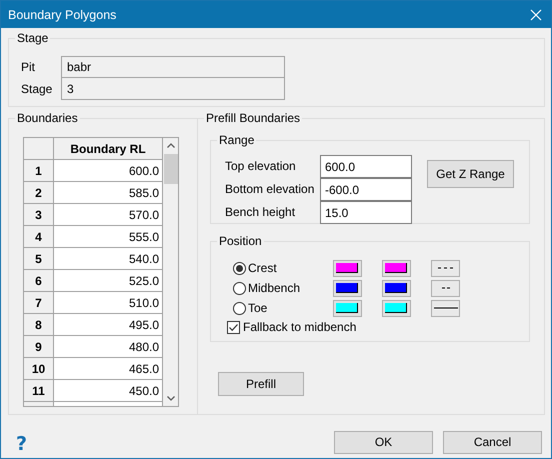 The image size is (552, 459). What do you see at coordinates (374, 327) in the screenshot?
I see `checkbox-option: Fallback to midbench` at bounding box center [374, 327].